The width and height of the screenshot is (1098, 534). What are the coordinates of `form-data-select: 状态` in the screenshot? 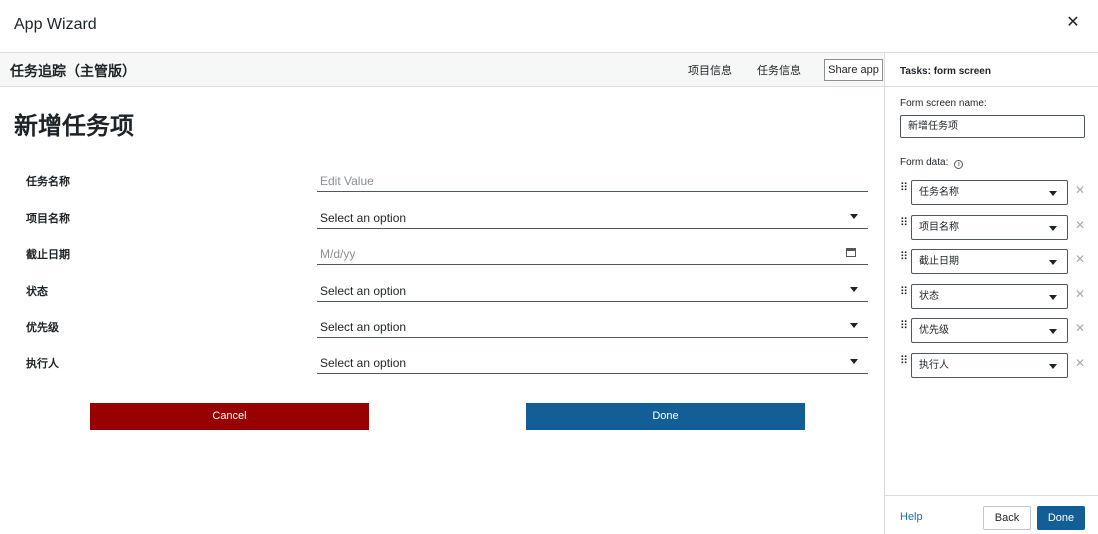 It's located at (989, 296).